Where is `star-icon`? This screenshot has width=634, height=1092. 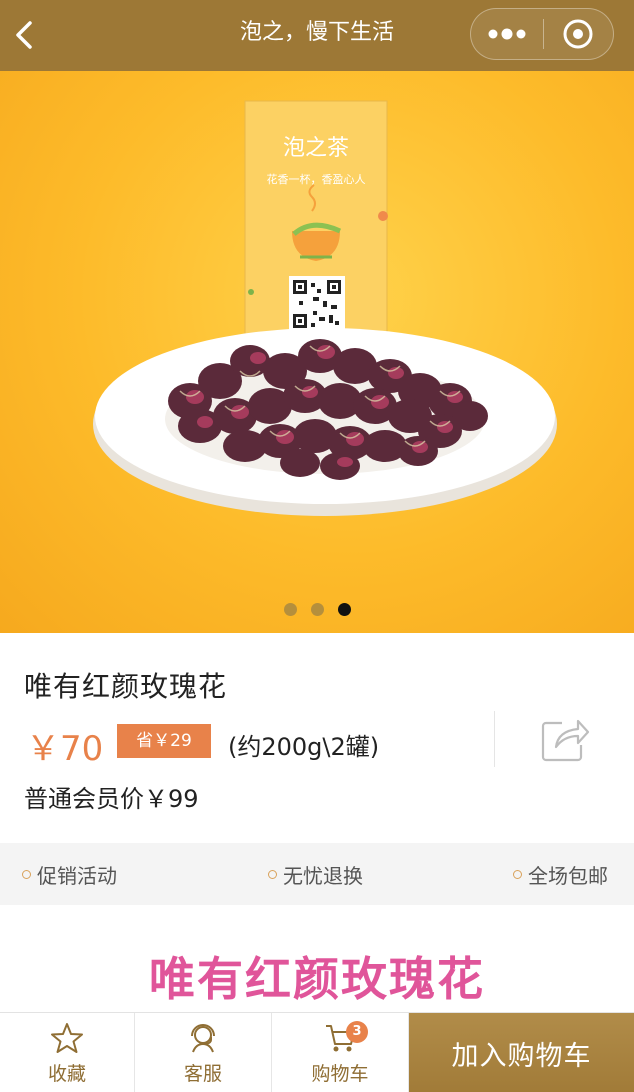
star-icon is located at coordinates (67, 1037).